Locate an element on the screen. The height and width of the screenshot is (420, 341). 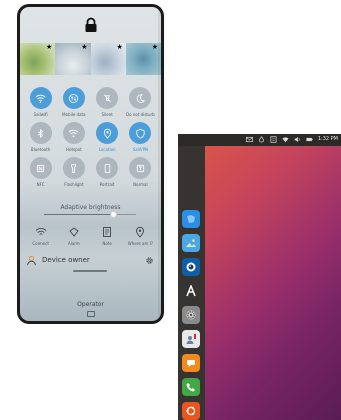
action-alarm: Alarm is located at coordinates (73, 236).